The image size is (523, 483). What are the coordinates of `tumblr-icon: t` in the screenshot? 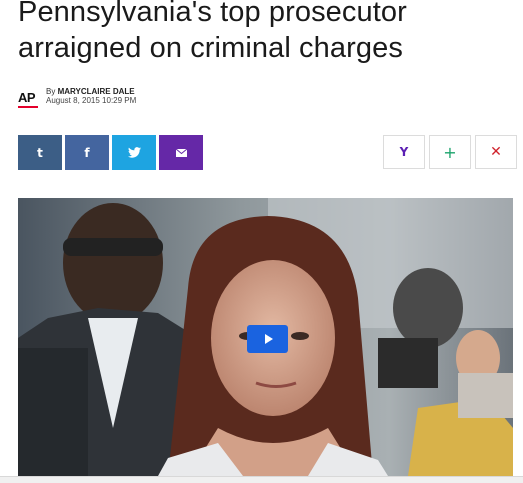 It's located at (40, 152).